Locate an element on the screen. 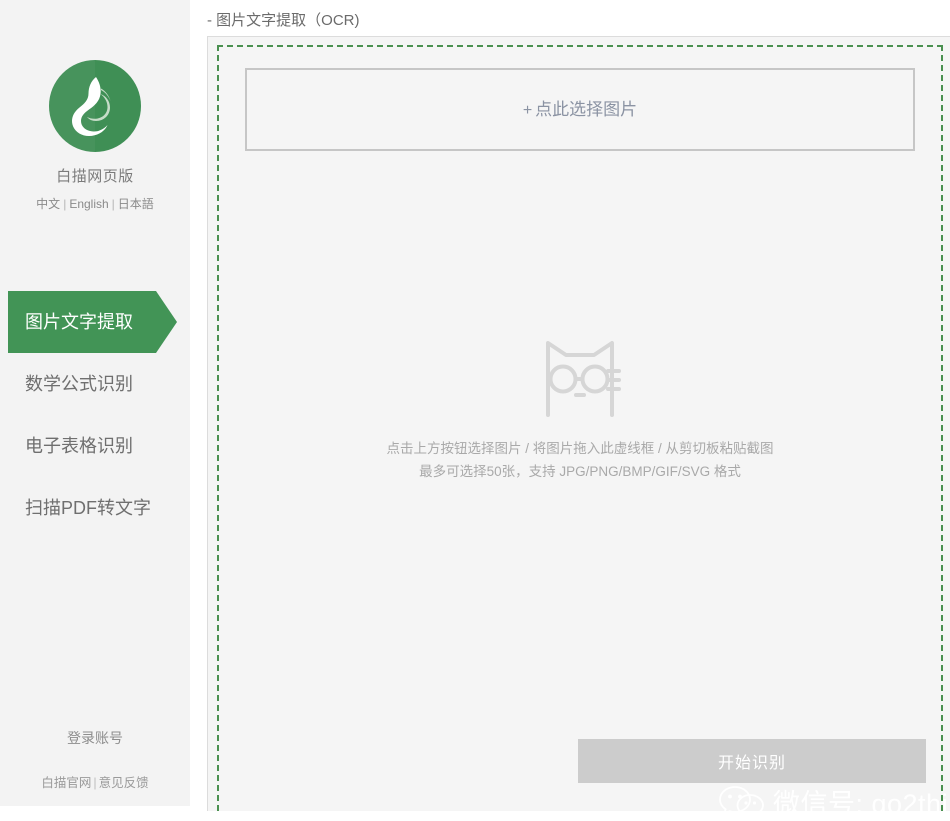 This screenshot has width=950, height=821. official-site-link: 白描官网 is located at coordinates (66, 783).